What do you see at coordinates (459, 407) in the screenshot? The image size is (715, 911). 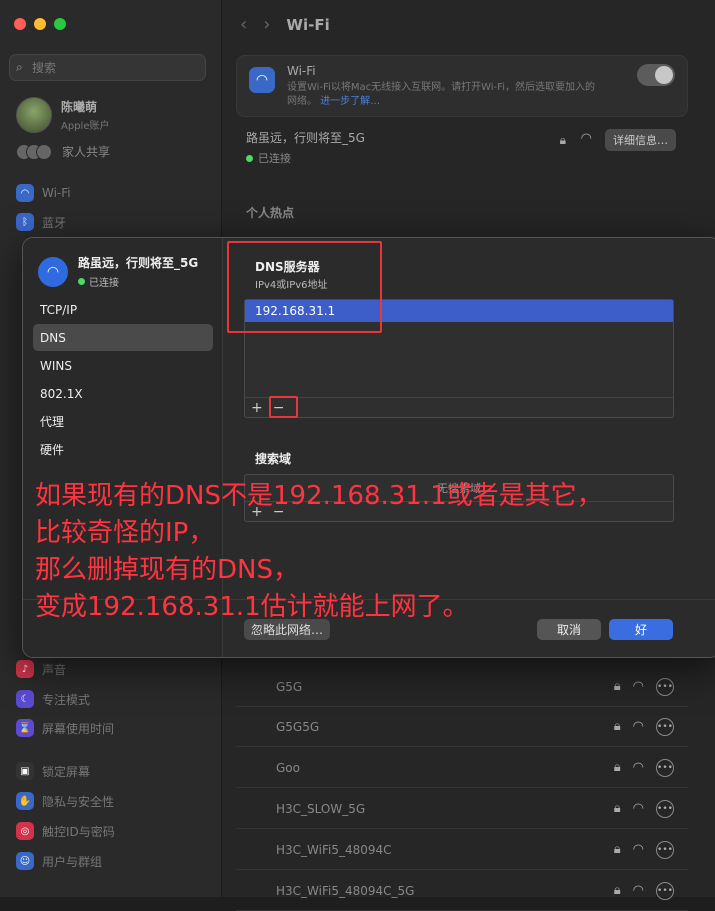 I see `dns-list-controls: + −` at bounding box center [459, 407].